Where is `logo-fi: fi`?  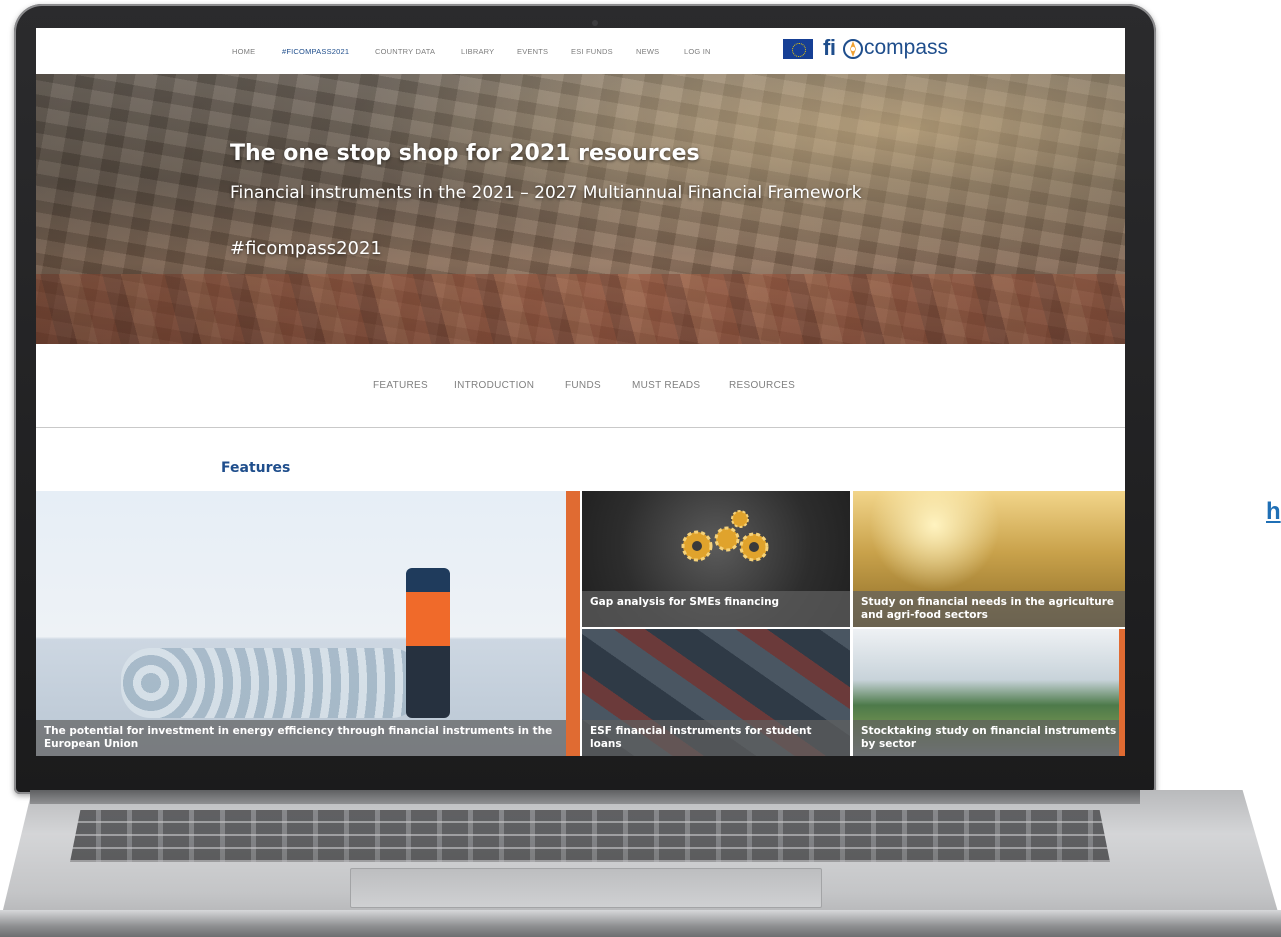 logo-fi: fi is located at coordinates (829, 48).